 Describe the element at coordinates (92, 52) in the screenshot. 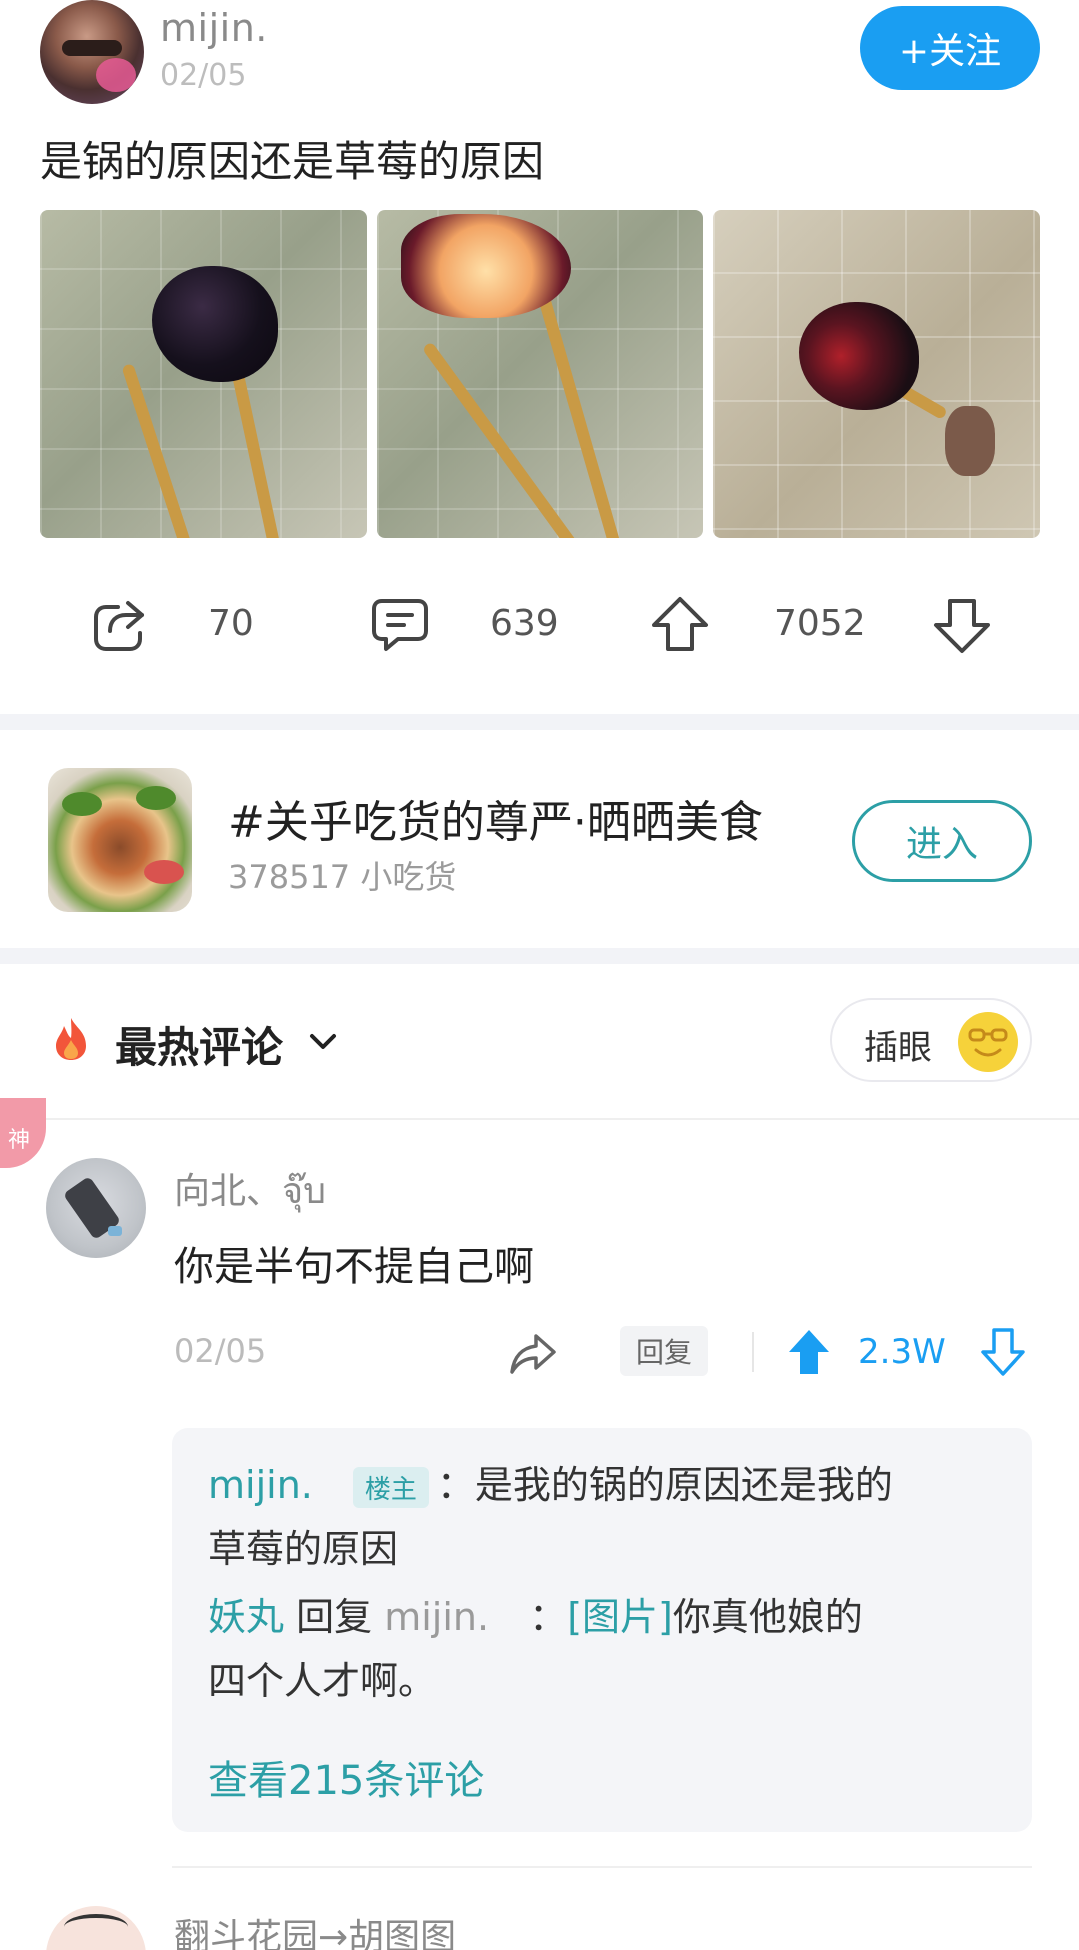

I see `author-avatar` at that location.